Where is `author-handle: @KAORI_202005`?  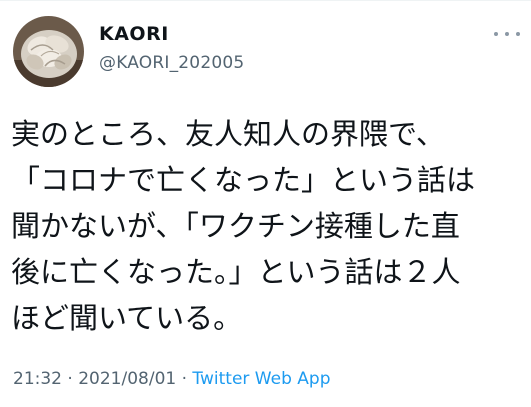
author-handle: @KAORI_202005 is located at coordinates (171, 63).